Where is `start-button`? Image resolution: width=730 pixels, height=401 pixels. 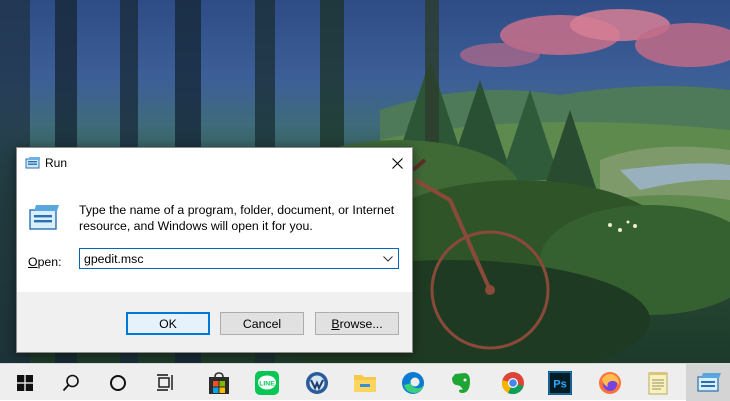 start-button is located at coordinates (25, 382).